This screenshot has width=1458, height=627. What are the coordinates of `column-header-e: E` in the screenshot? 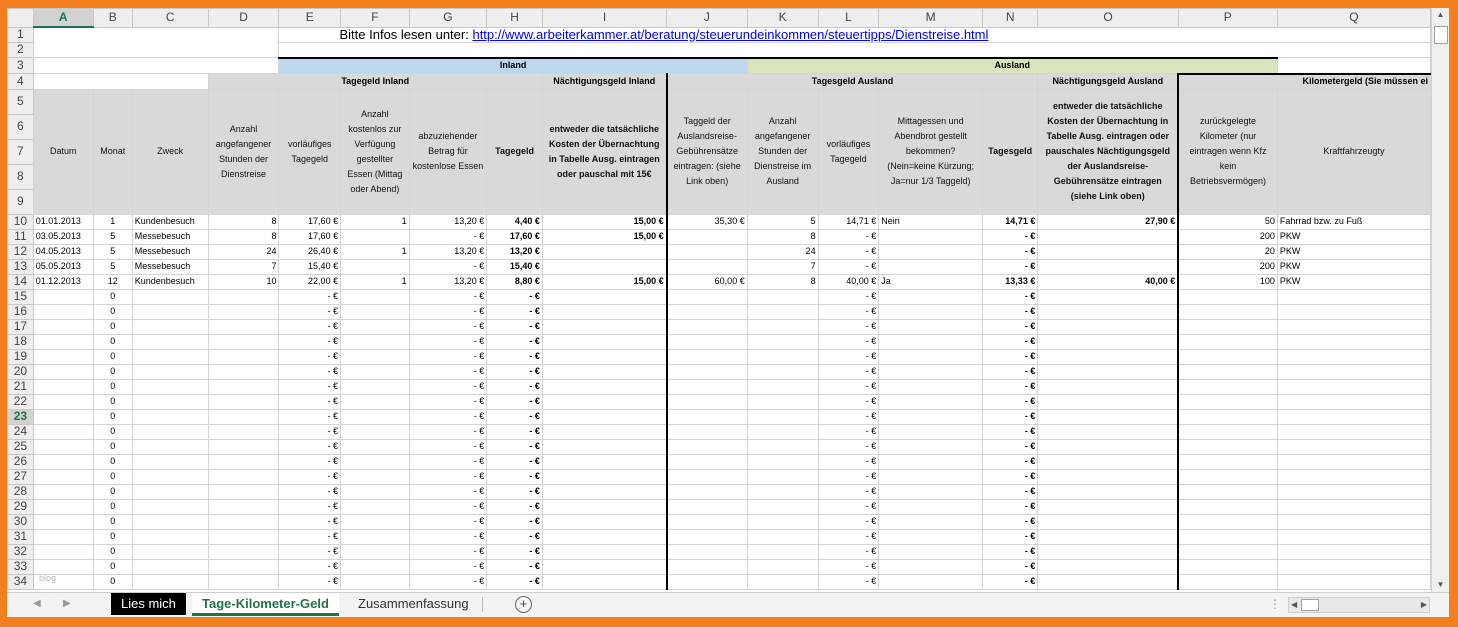 It's located at (310, 18).